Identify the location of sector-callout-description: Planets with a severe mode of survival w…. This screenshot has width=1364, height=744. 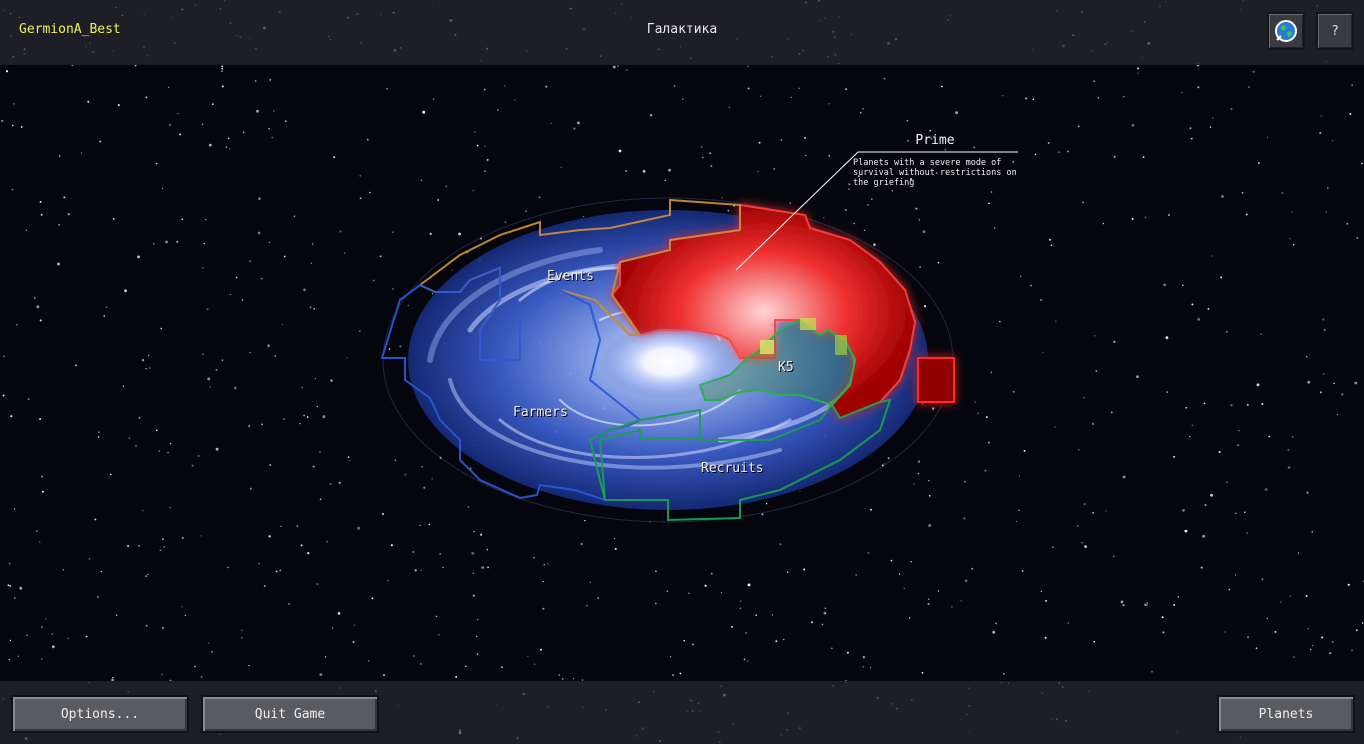
(935, 173).